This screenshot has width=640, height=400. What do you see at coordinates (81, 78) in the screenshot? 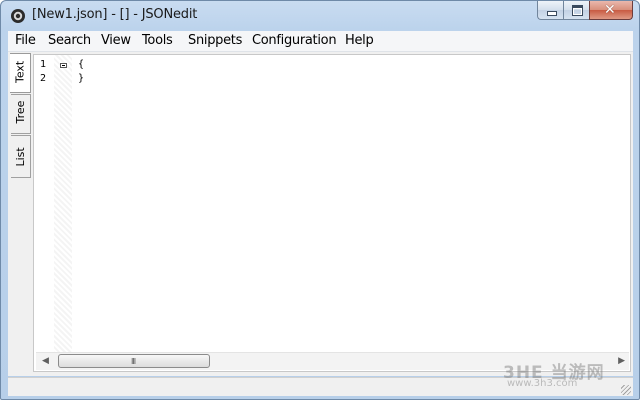
I see `code-line: }` at bounding box center [81, 78].